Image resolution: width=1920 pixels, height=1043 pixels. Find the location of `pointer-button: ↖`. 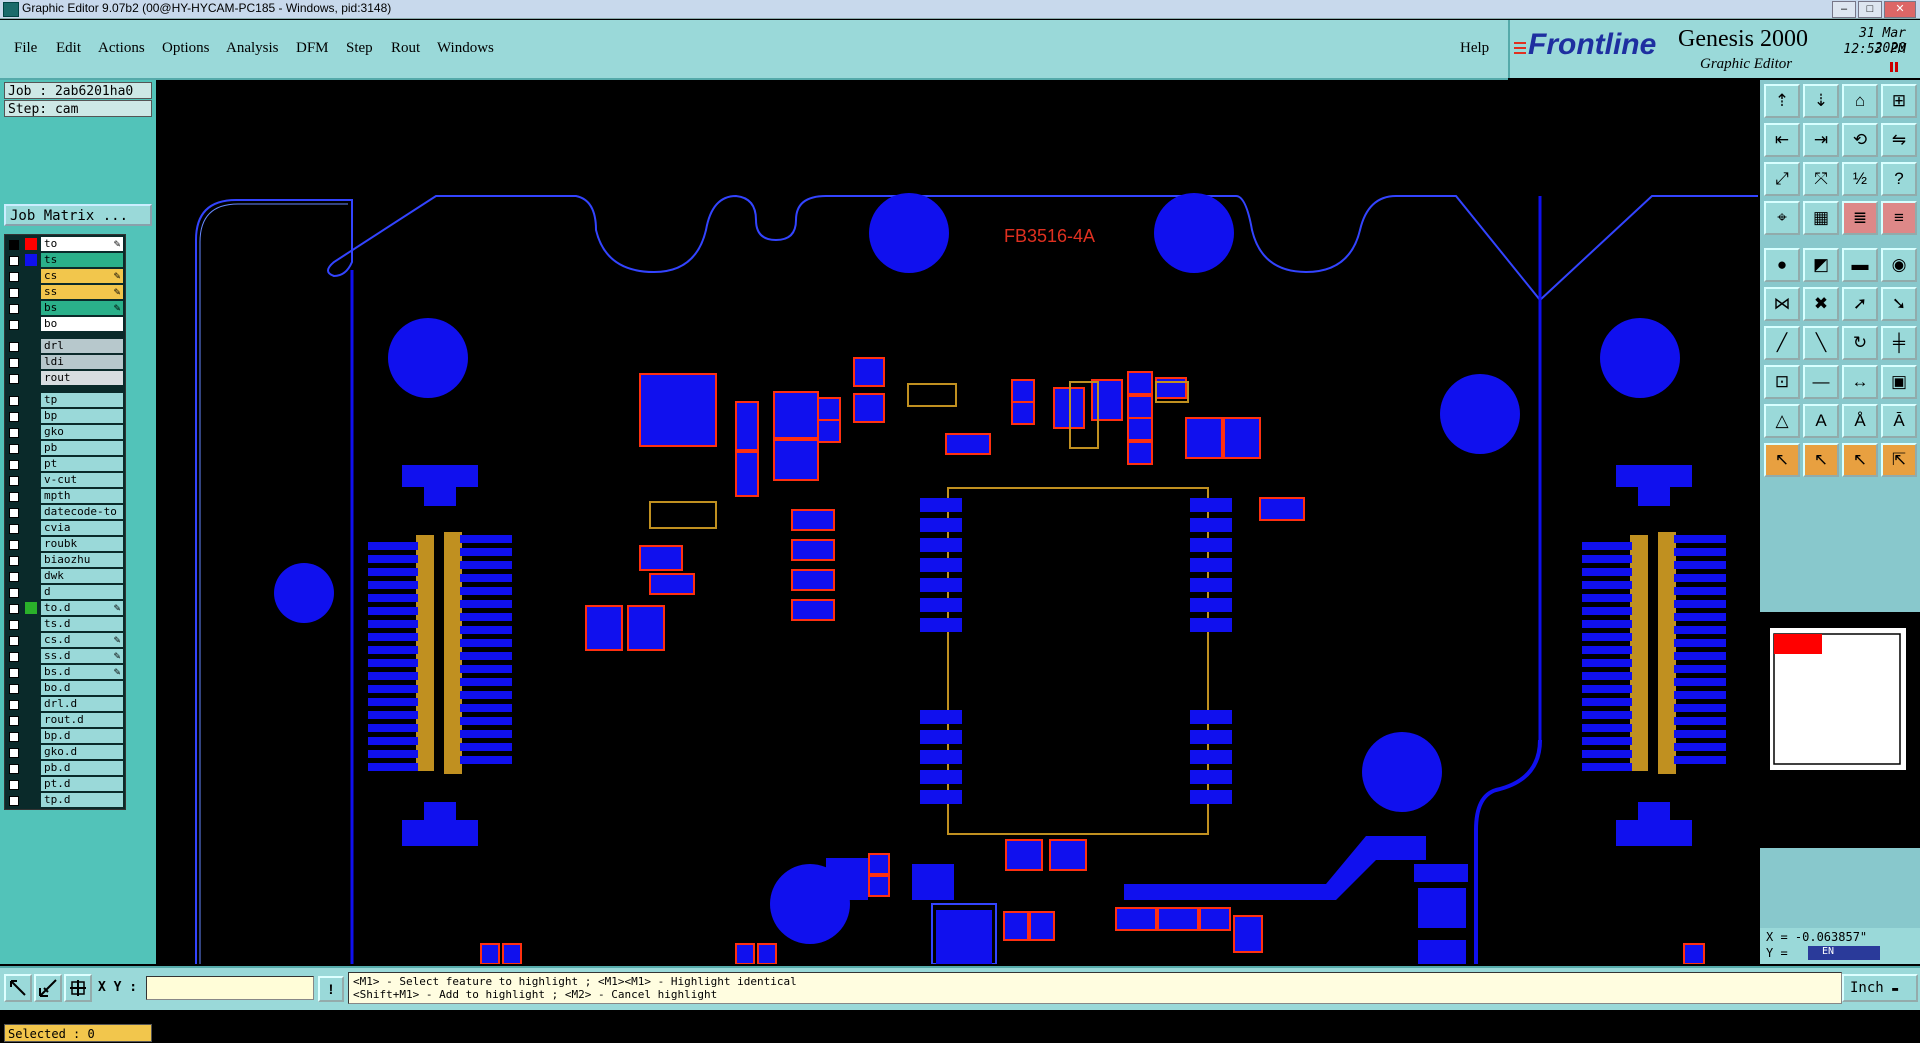

pointer-button: ↖ is located at coordinates (1782, 460).